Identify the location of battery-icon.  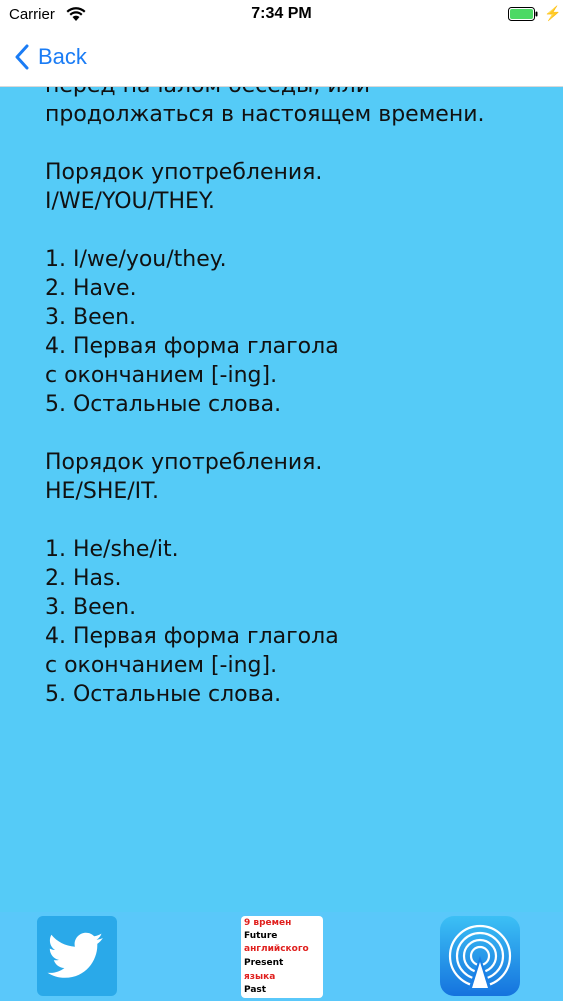
(523, 14).